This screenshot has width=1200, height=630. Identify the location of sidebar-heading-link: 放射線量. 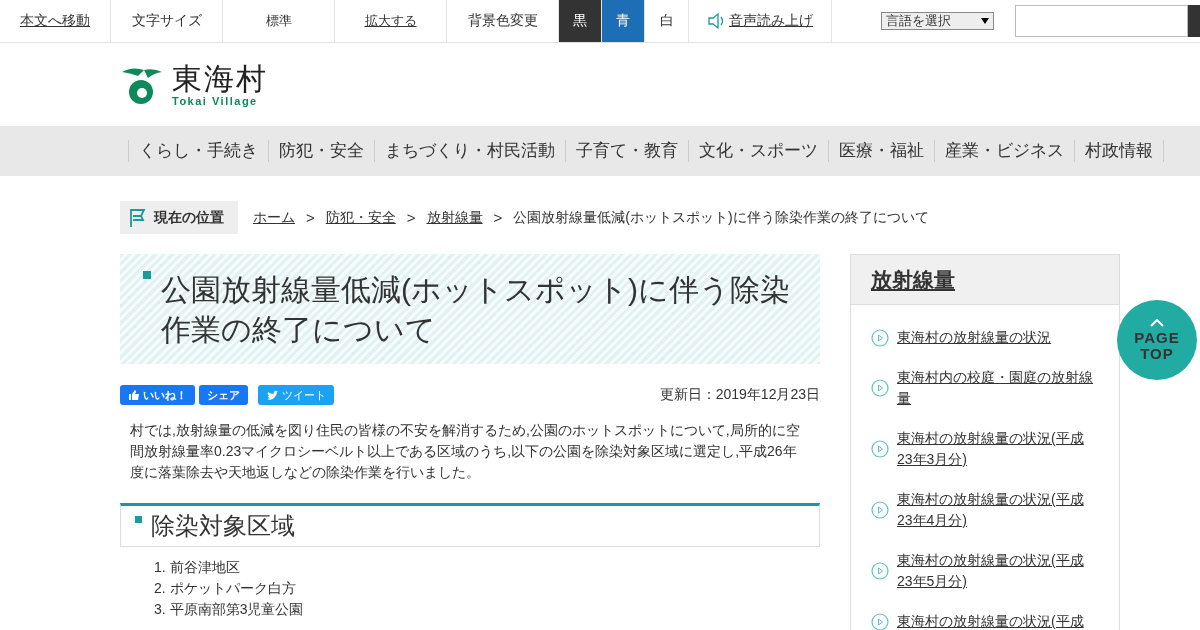
(913, 279).